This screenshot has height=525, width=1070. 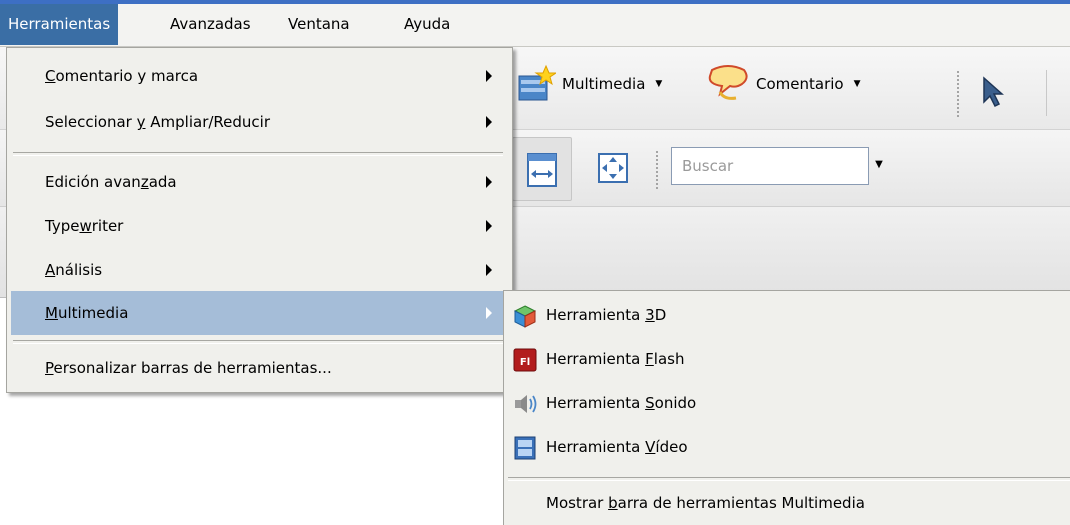 I want to click on arrow-pointer-icon, so click(x=993, y=92).